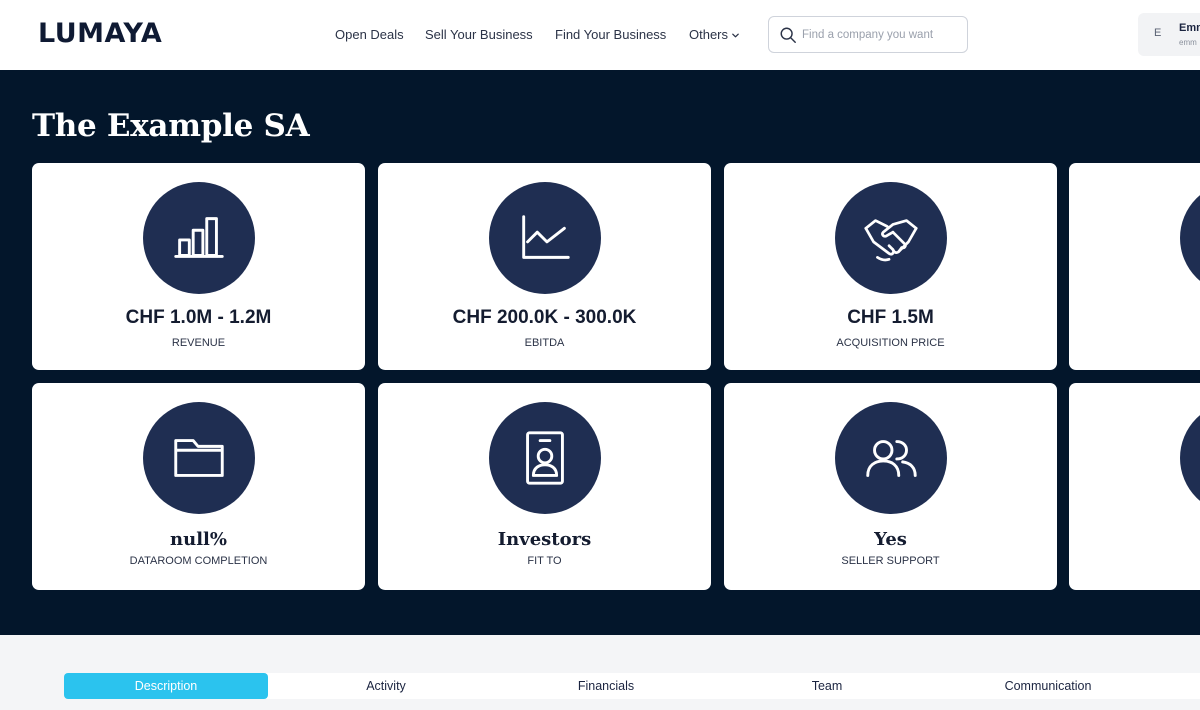 The height and width of the screenshot is (710, 1200). Describe the element at coordinates (198, 561) in the screenshot. I see `kpi-label: DATAROOM COMPLETION` at that location.